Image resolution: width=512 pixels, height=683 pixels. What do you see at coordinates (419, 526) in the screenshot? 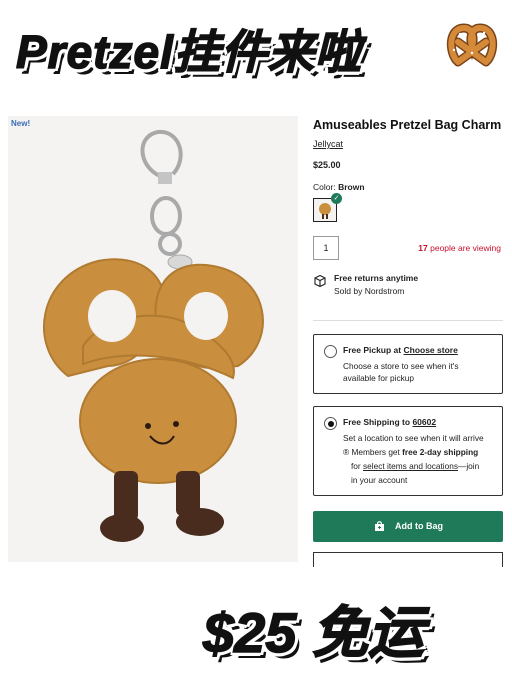
I see `add-to-bag-label: Add to Bag` at bounding box center [419, 526].